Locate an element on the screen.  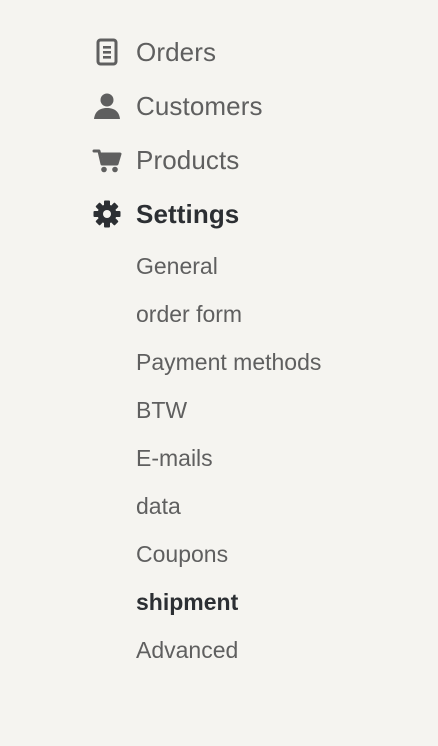
nav-item-label: Settings is located at coordinates (188, 214).